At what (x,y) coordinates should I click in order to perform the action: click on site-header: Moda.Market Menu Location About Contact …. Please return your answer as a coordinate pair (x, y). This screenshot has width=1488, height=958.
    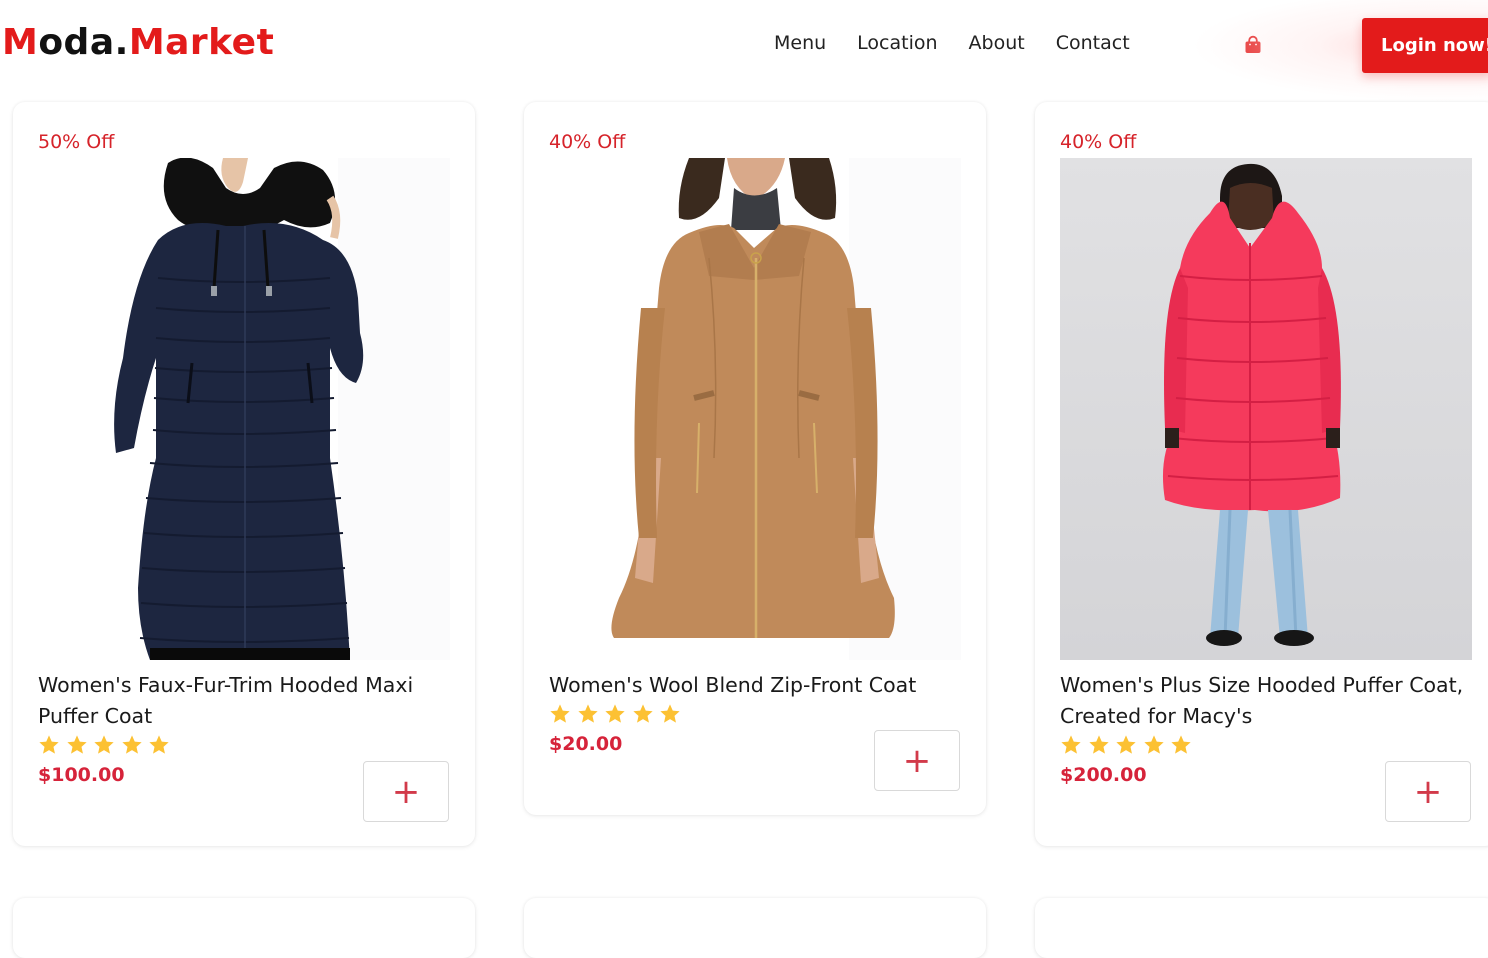
    Looking at the image, I should click on (744, 51).